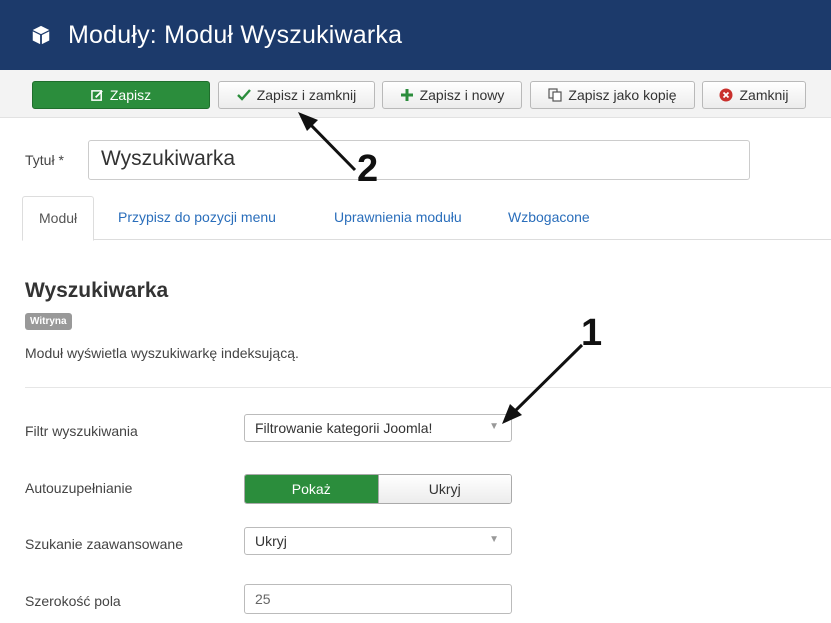  Describe the element at coordinates (444, 489) in the screenshot. I see `autocomplete-hide-button: Ukryj` at that location.